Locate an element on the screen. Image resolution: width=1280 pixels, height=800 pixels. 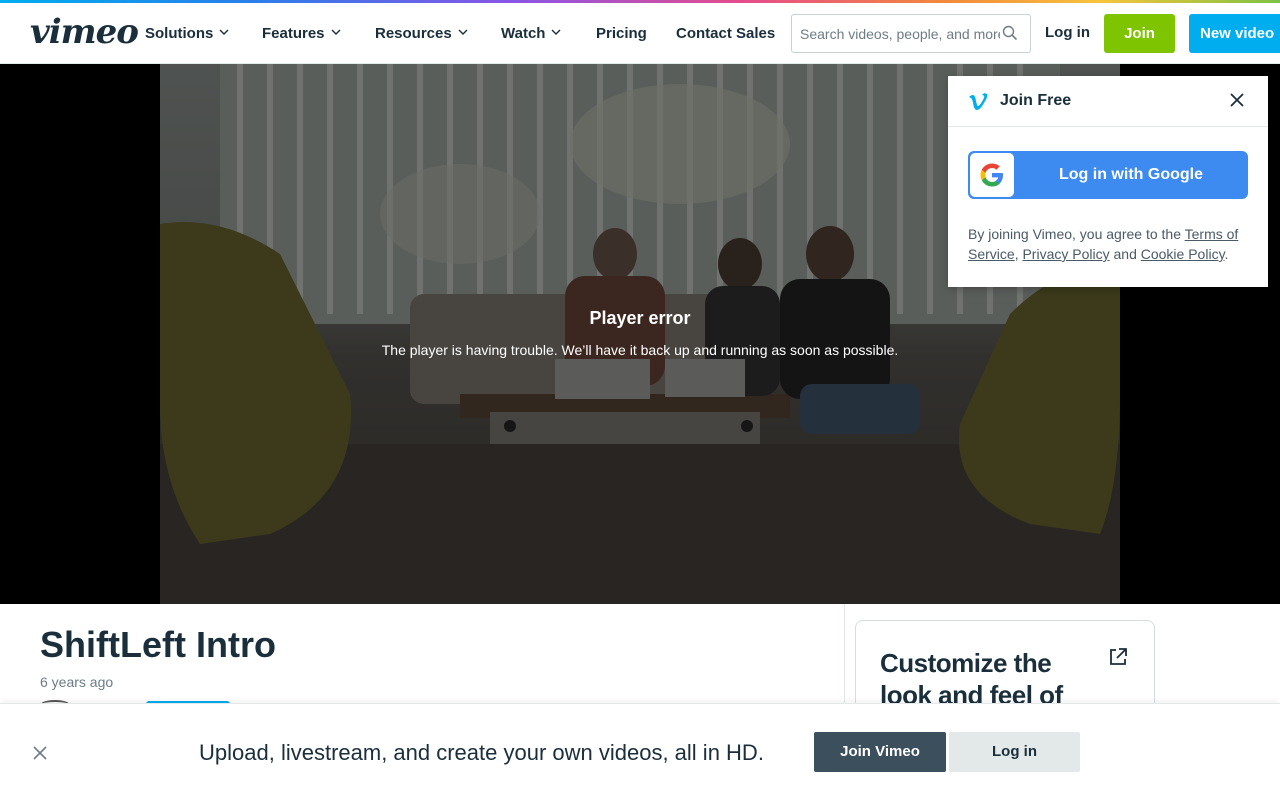
vimeo-v-icon is located at coordinates (978, 101).